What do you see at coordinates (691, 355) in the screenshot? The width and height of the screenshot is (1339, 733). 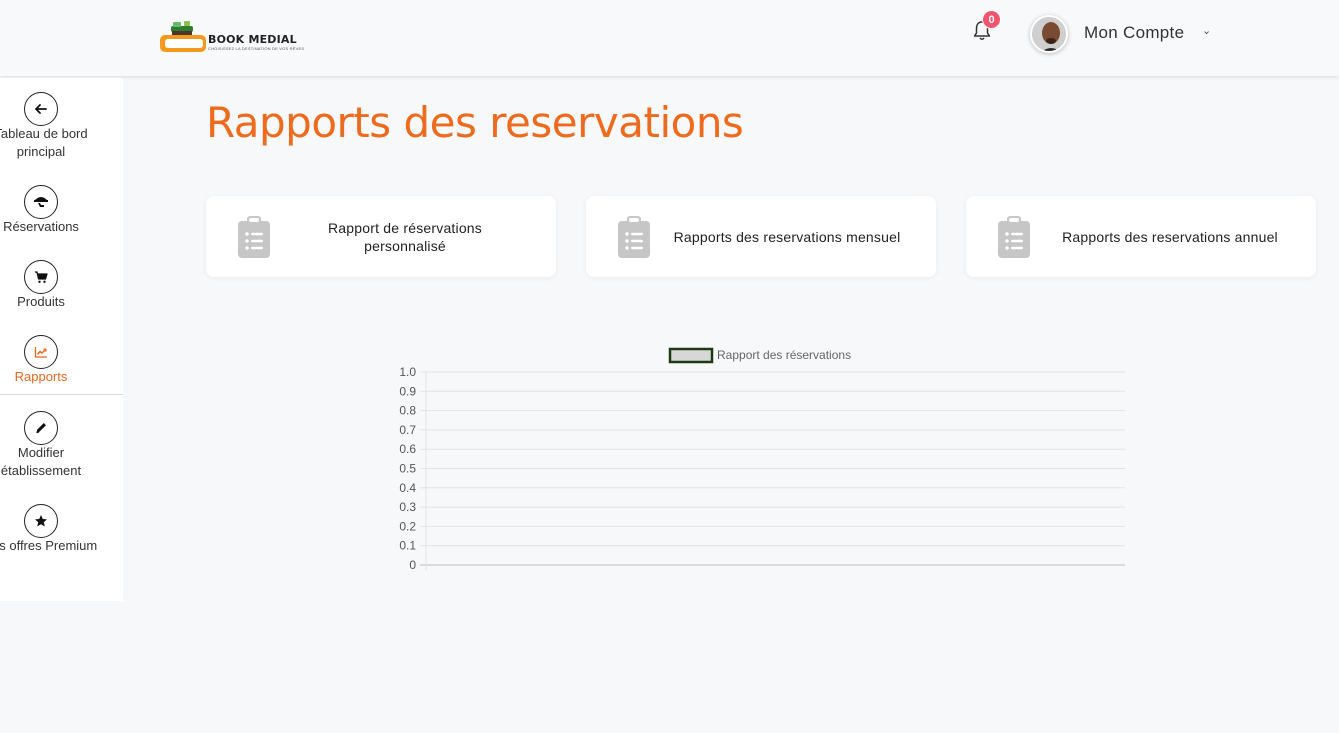 I see `legend-swatch` at bounding box center [691, 355].